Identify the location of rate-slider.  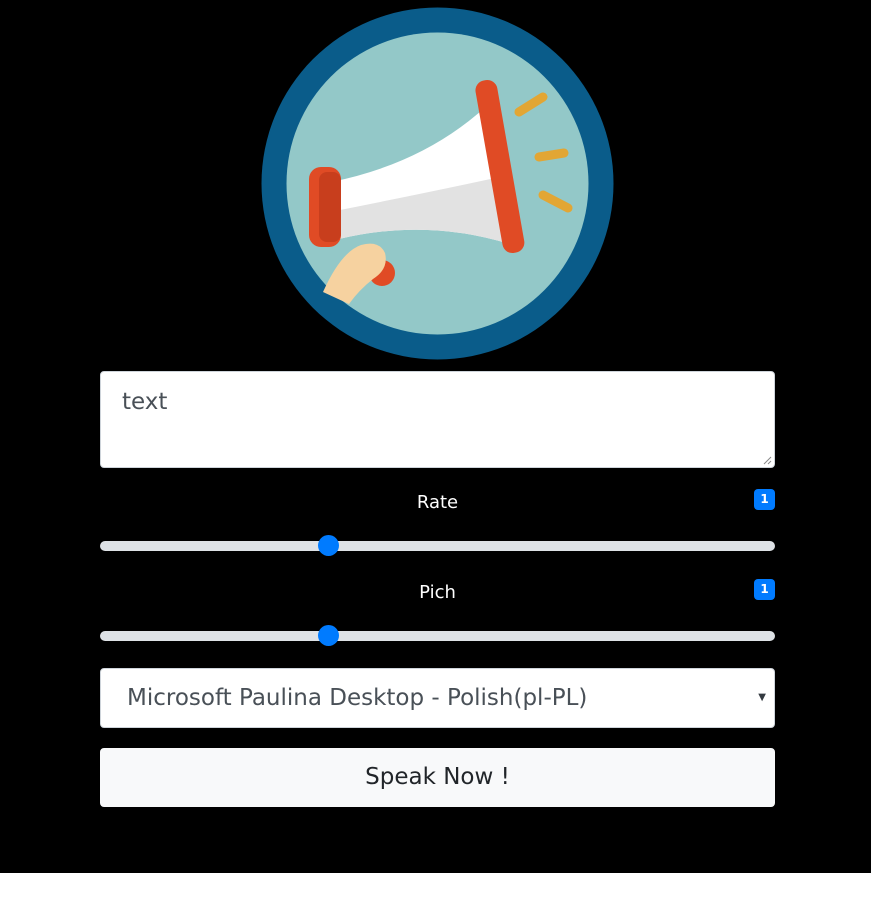
(437, 545).